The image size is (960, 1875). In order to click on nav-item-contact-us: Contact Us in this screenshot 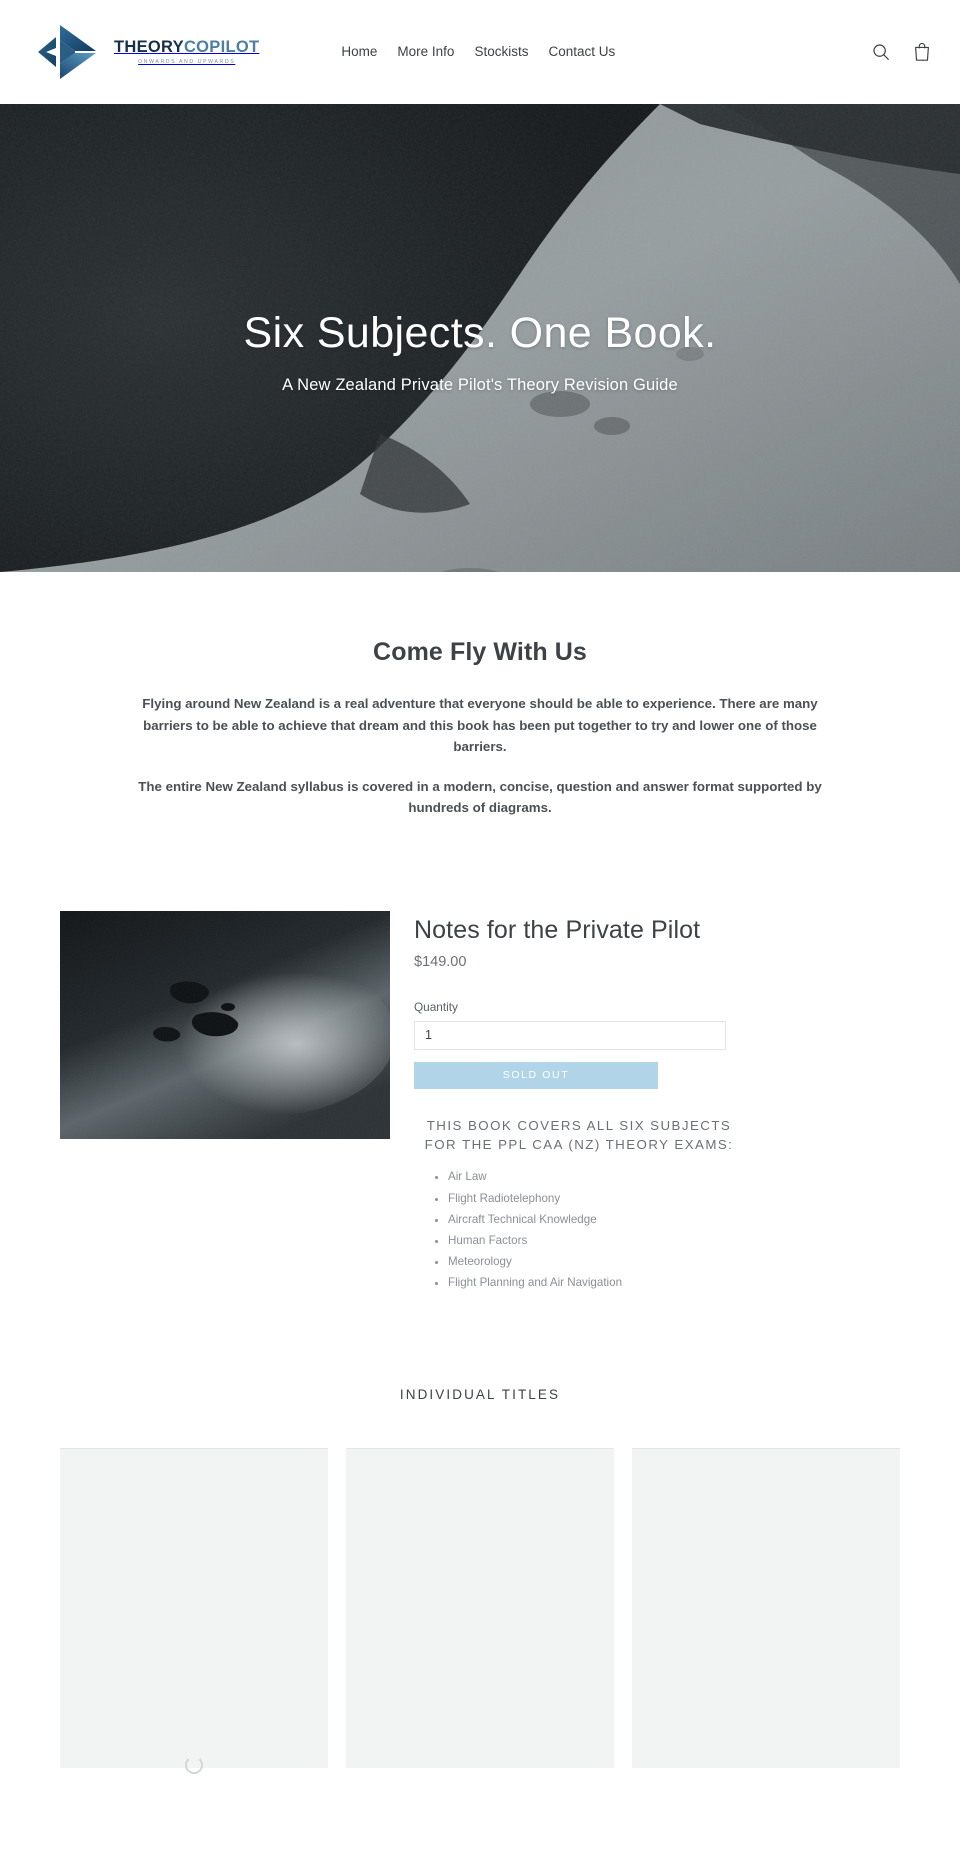, I will do `click(581, 52)`.